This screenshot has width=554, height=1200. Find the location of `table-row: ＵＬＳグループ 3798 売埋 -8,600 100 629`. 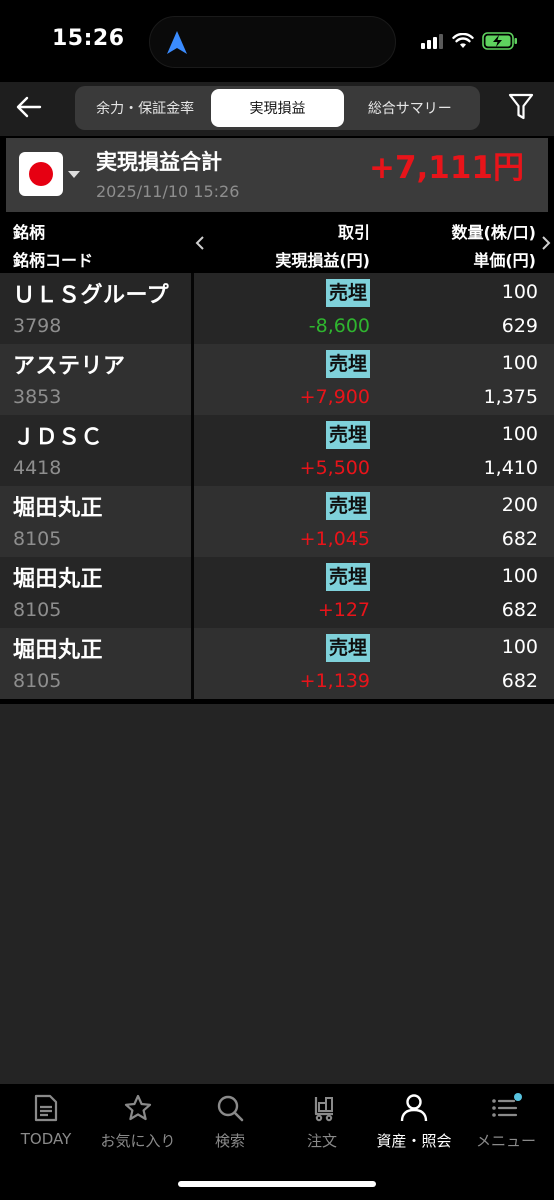

table-row: ＵＬＳグループ 3798 売埋 -8,600 100 629 is located at coordinates (277, 309).